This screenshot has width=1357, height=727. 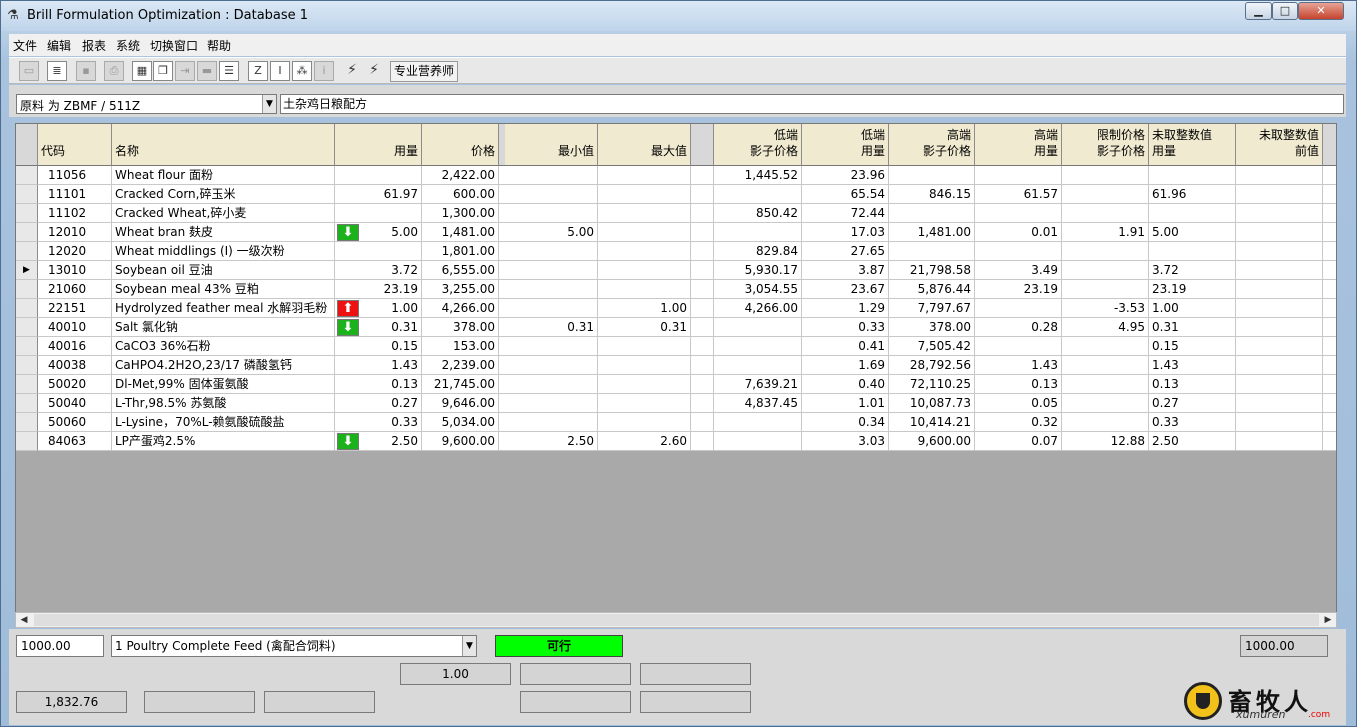 What do you see at coordinates (27, 145) in the screenshot?
I see `column-header-sel` at bounding box center [27, 145].